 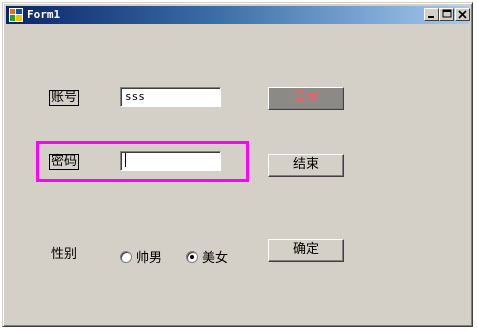 What do you see at coordinates (192, 256) in the screenshot?
I see `radio-button-female` at bounding box center [192, 256].